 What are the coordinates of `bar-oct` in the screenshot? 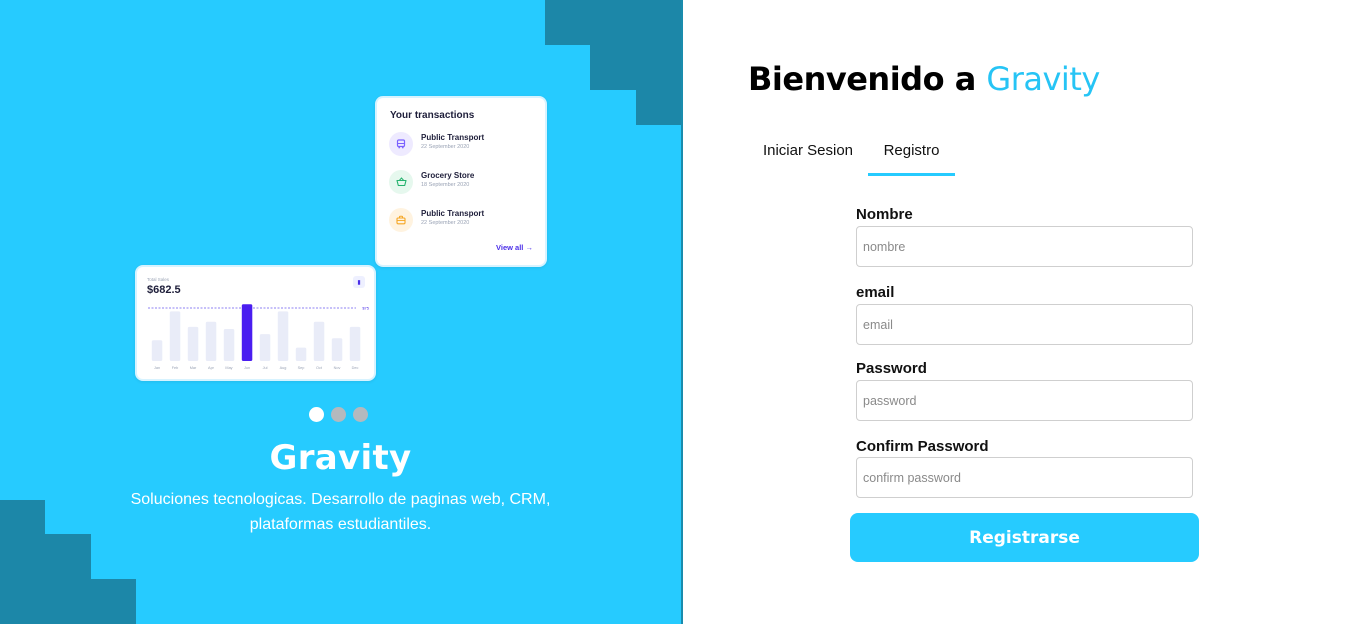 It's located at (319, 341).